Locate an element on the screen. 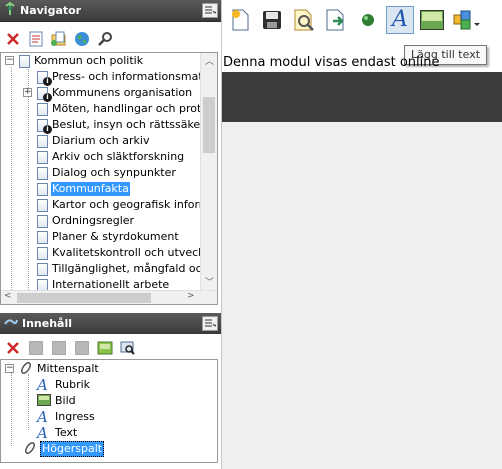 Image resolution: width=502 pixels, height=469 pixels. scroll-up-arrow-icon: ︿ is located at coordinates (209, 60).